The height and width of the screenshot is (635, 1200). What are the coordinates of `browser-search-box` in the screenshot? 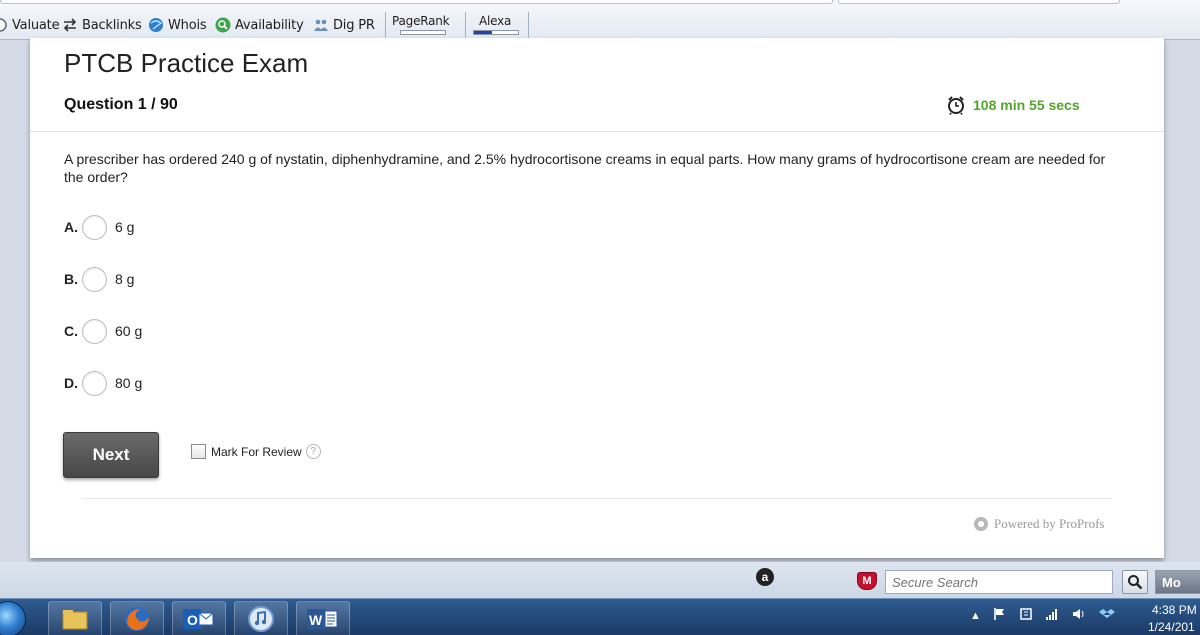 It's located at (979, 2).